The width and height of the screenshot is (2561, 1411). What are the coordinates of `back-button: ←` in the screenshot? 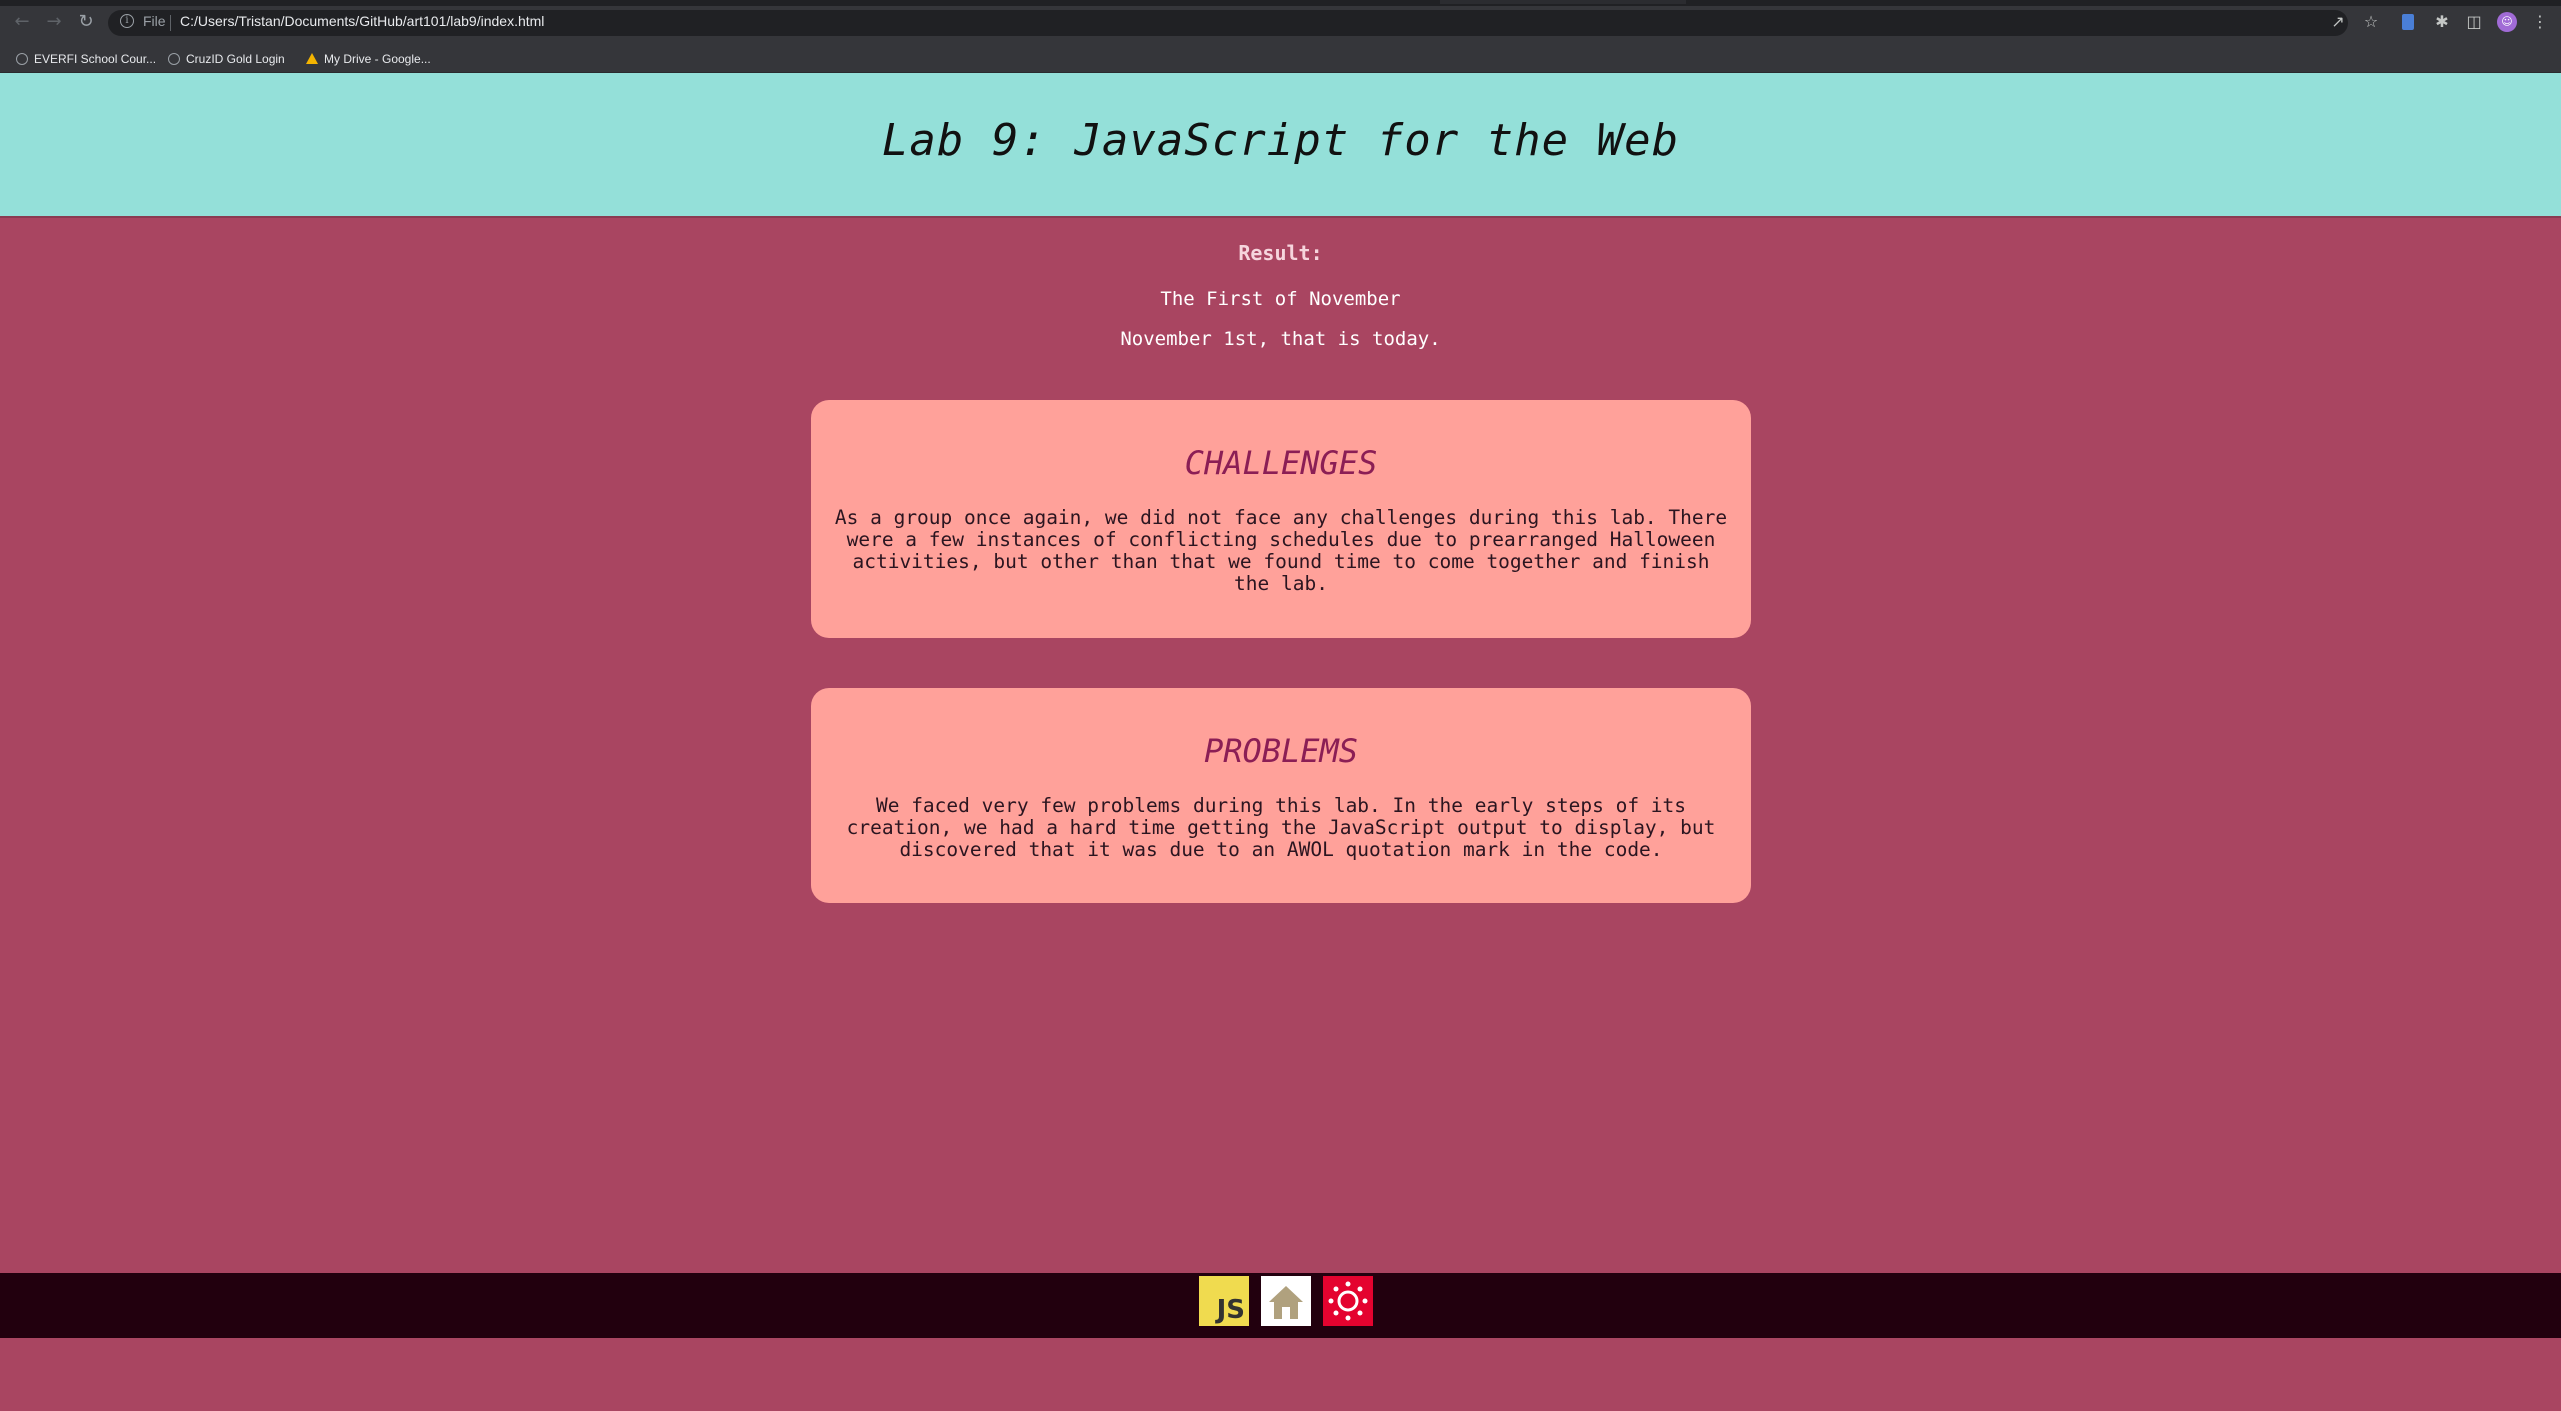 It's located at (22, 22).